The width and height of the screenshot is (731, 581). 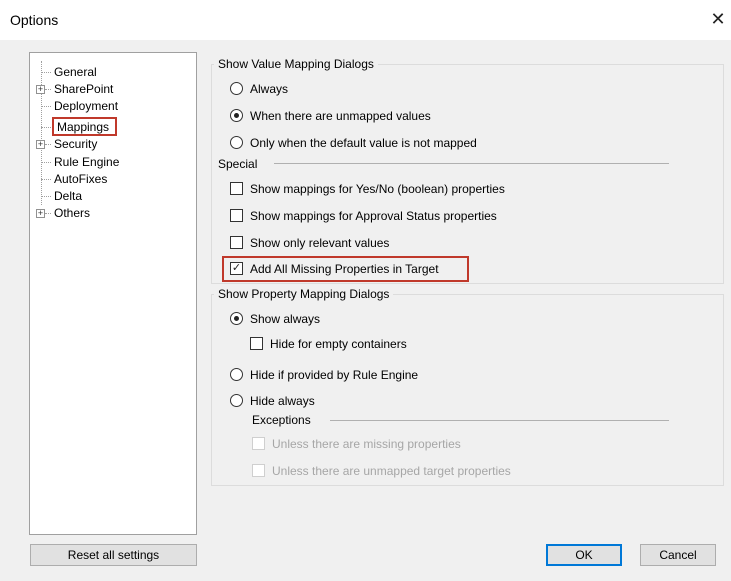 I want to click on radio-label: Hide always, so click(x=282, y=401).